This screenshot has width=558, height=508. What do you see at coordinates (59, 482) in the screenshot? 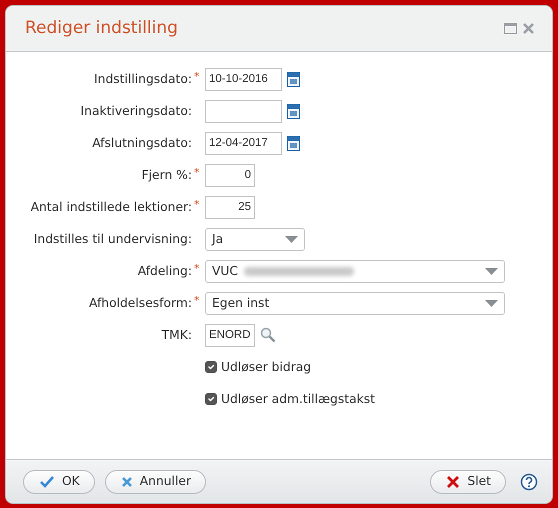
I see `ok-button: OK` at bounding box center [59, 482].